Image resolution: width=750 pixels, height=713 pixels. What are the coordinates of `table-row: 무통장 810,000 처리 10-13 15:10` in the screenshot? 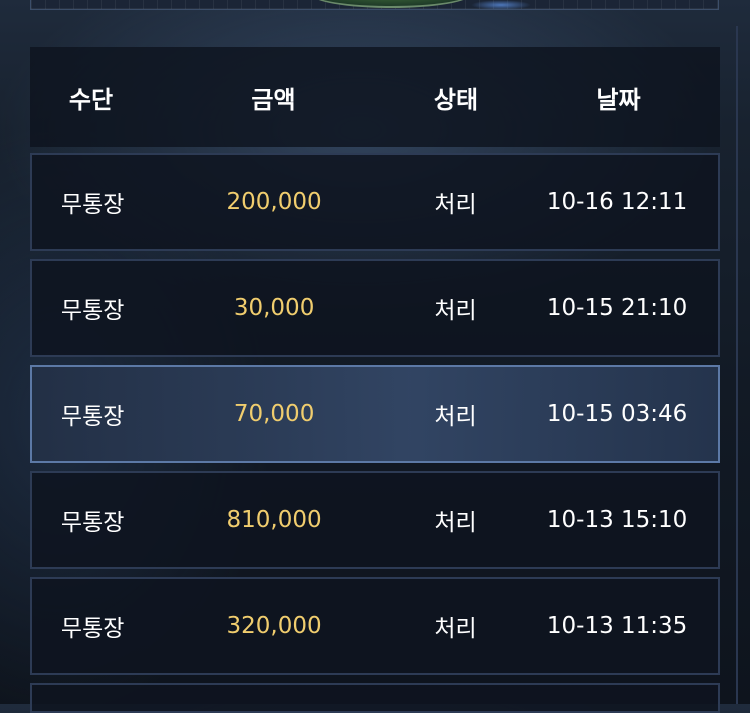 It's located at (375, 520).